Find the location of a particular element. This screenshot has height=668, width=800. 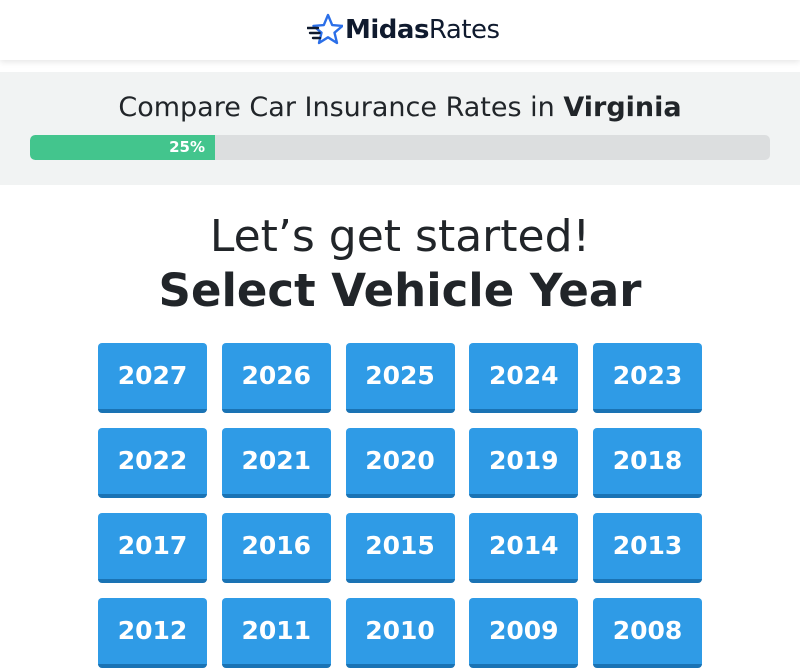

year-button-2011: 2011 is located at coordinates (276, 633).